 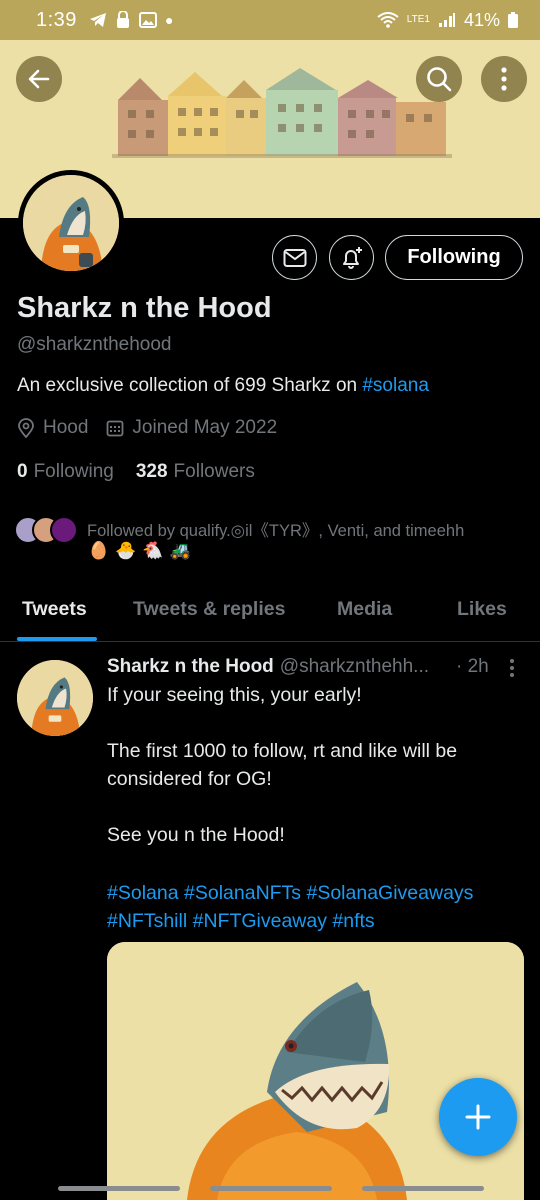 I want to click on compose-tweet-button, so click(x=478, y=1117).